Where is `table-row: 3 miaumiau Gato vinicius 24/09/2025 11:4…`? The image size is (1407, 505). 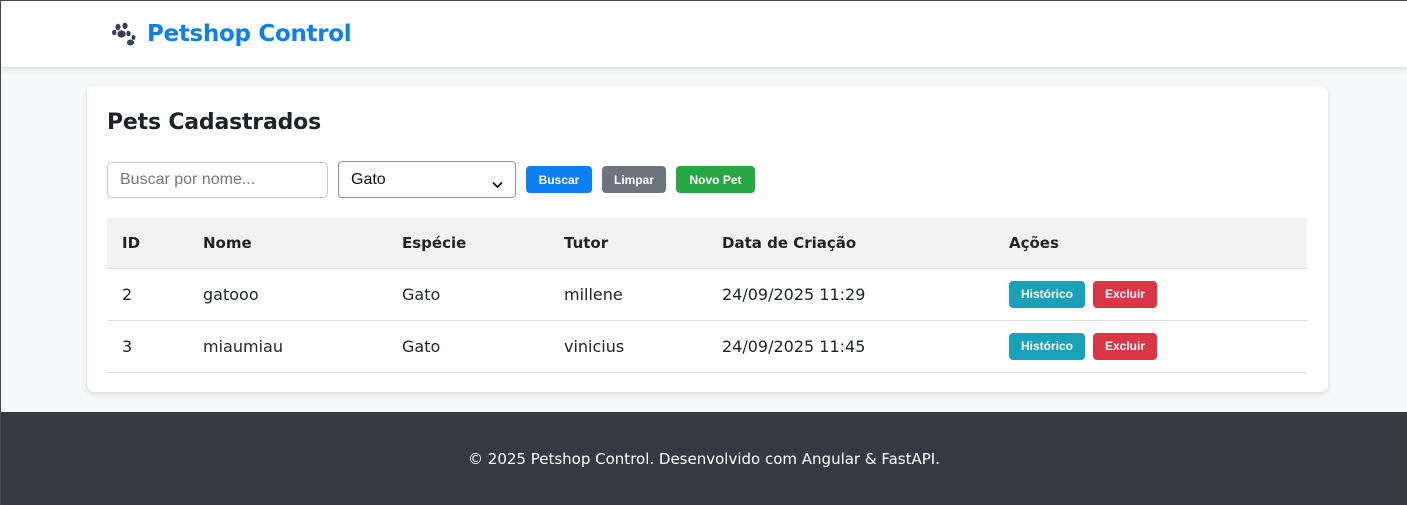
table-row: 3 miaumiau Gato vinicius 24/09/2025 11:4… is located at coordinates (707, 346).